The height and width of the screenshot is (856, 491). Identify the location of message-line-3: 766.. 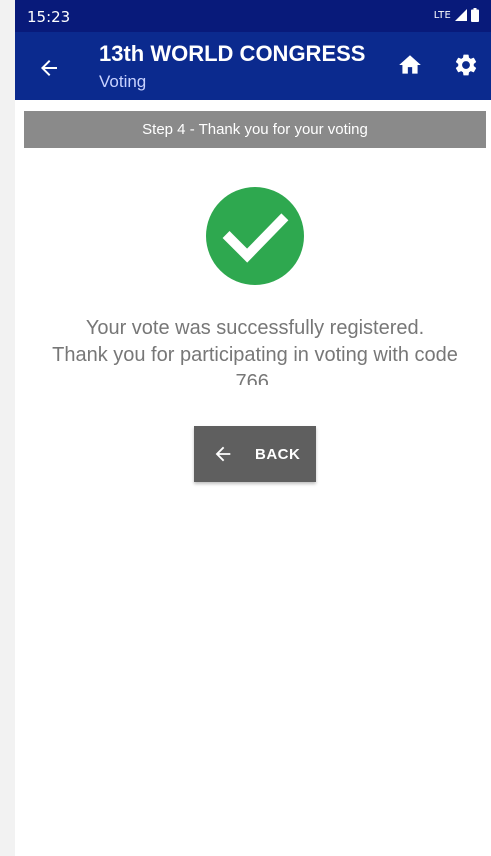
(255, 378).